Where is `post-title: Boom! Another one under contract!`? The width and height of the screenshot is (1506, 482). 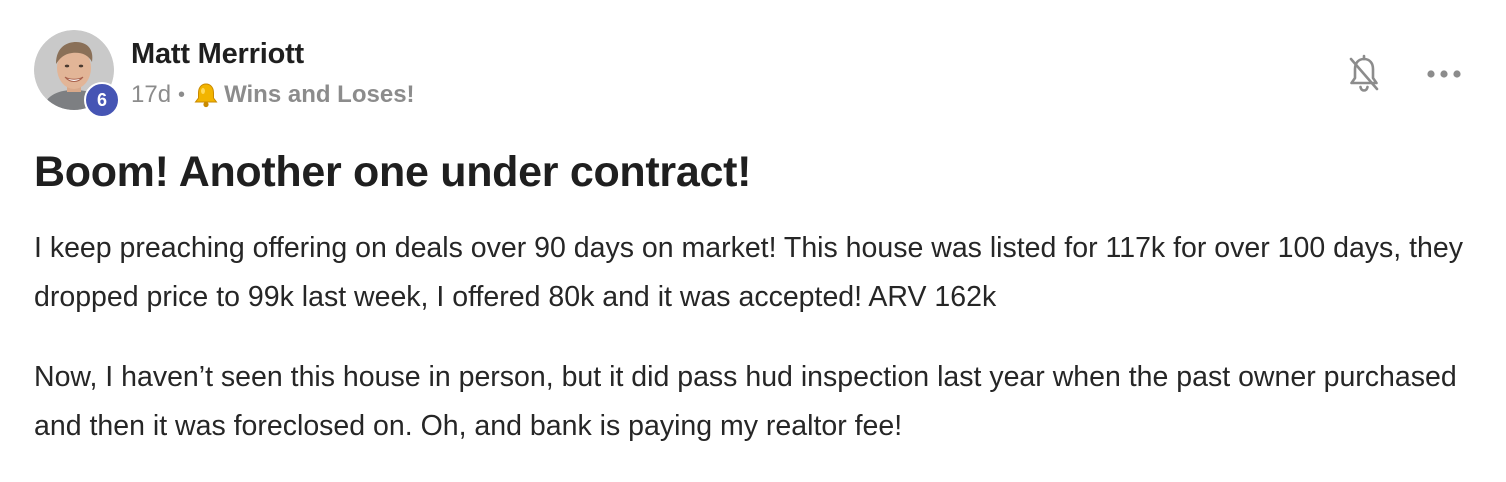 post-title: Boom! Another one under contract! is located at coordinates (393, 172).